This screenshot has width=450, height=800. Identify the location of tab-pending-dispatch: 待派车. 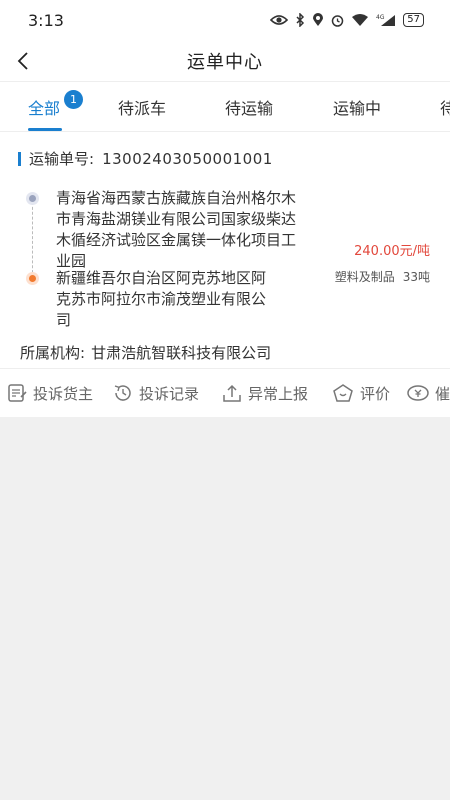
(142, 106).